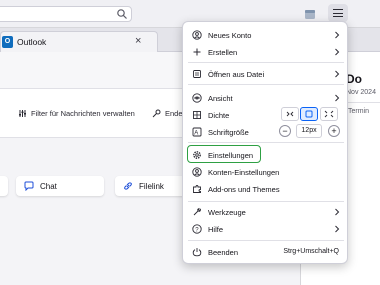 This screenshot has height=285, width=380. What do you see at coordinates (156, 113) in the screenshot?
I see `key-icon` at bounding box center [156, 113].